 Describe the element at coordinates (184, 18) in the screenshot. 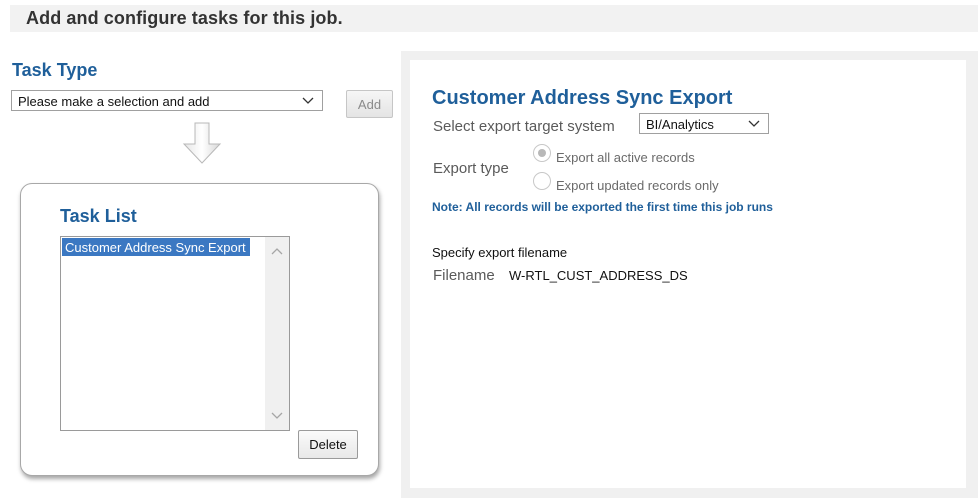

I see `page-title: Add and configure tasks for this job.` at that location.